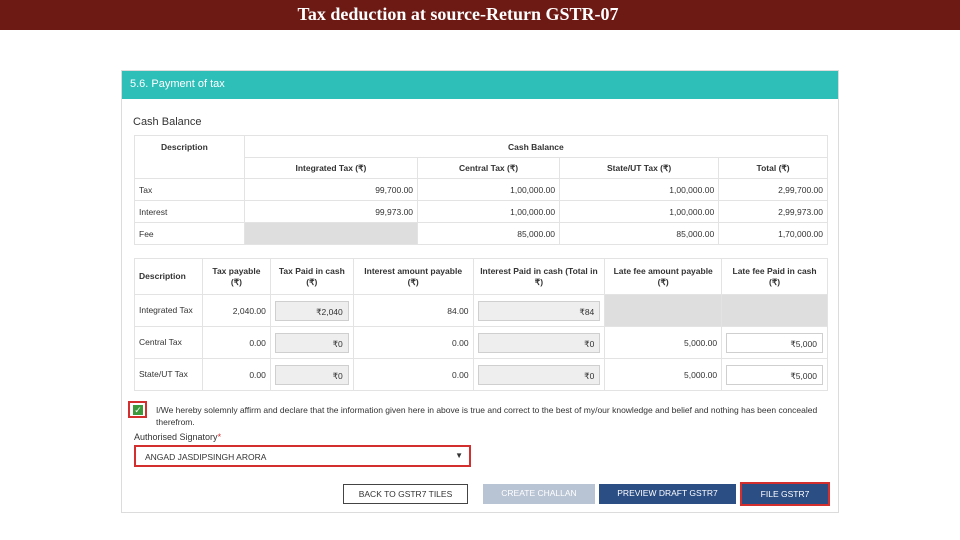 Image resolution: width=960 pixels, height=540 pixels. What do you see at coordinates (189, 211) in the screenshot?
I see `cash-row-desc: Interest` at bounding box center [189, 211].